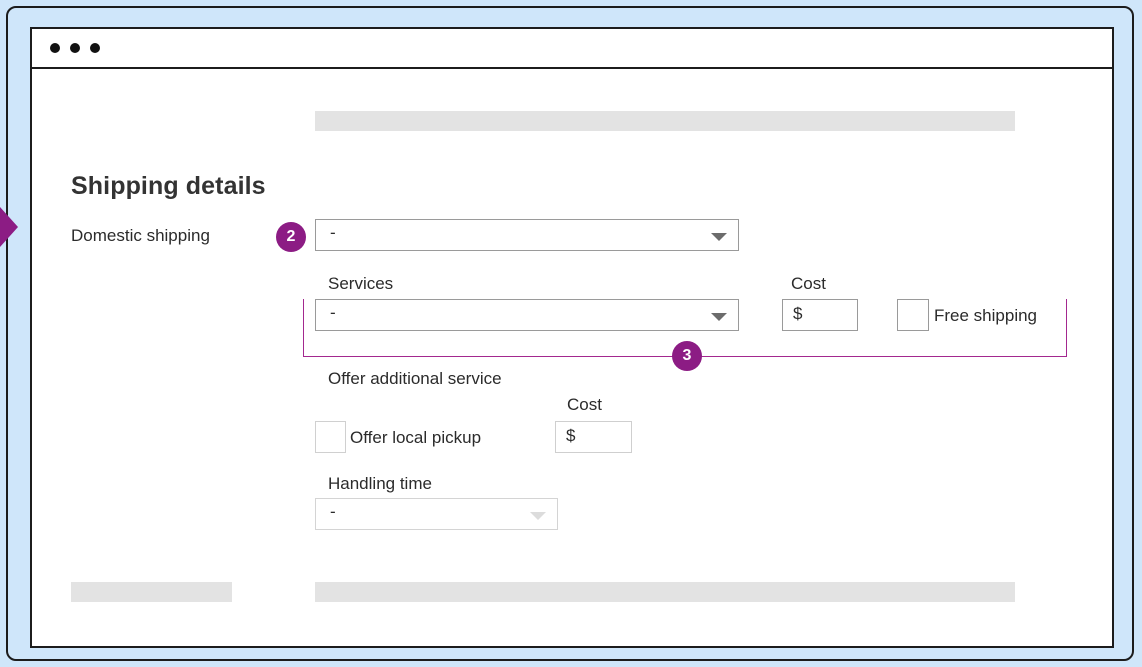 The image size is (1142, 667). What do you see at coordinates (584, 404) in the screenshot?
I see `pickup-cost-label: Cost` at bounding box center [584, 404].